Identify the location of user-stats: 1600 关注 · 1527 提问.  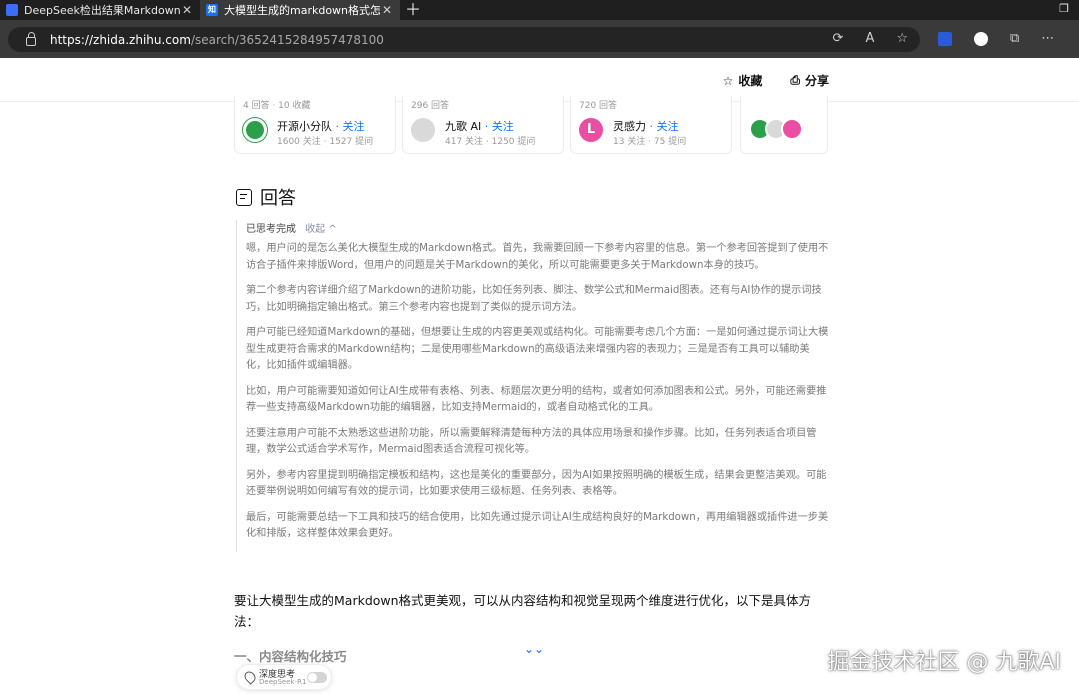
(325, 142).